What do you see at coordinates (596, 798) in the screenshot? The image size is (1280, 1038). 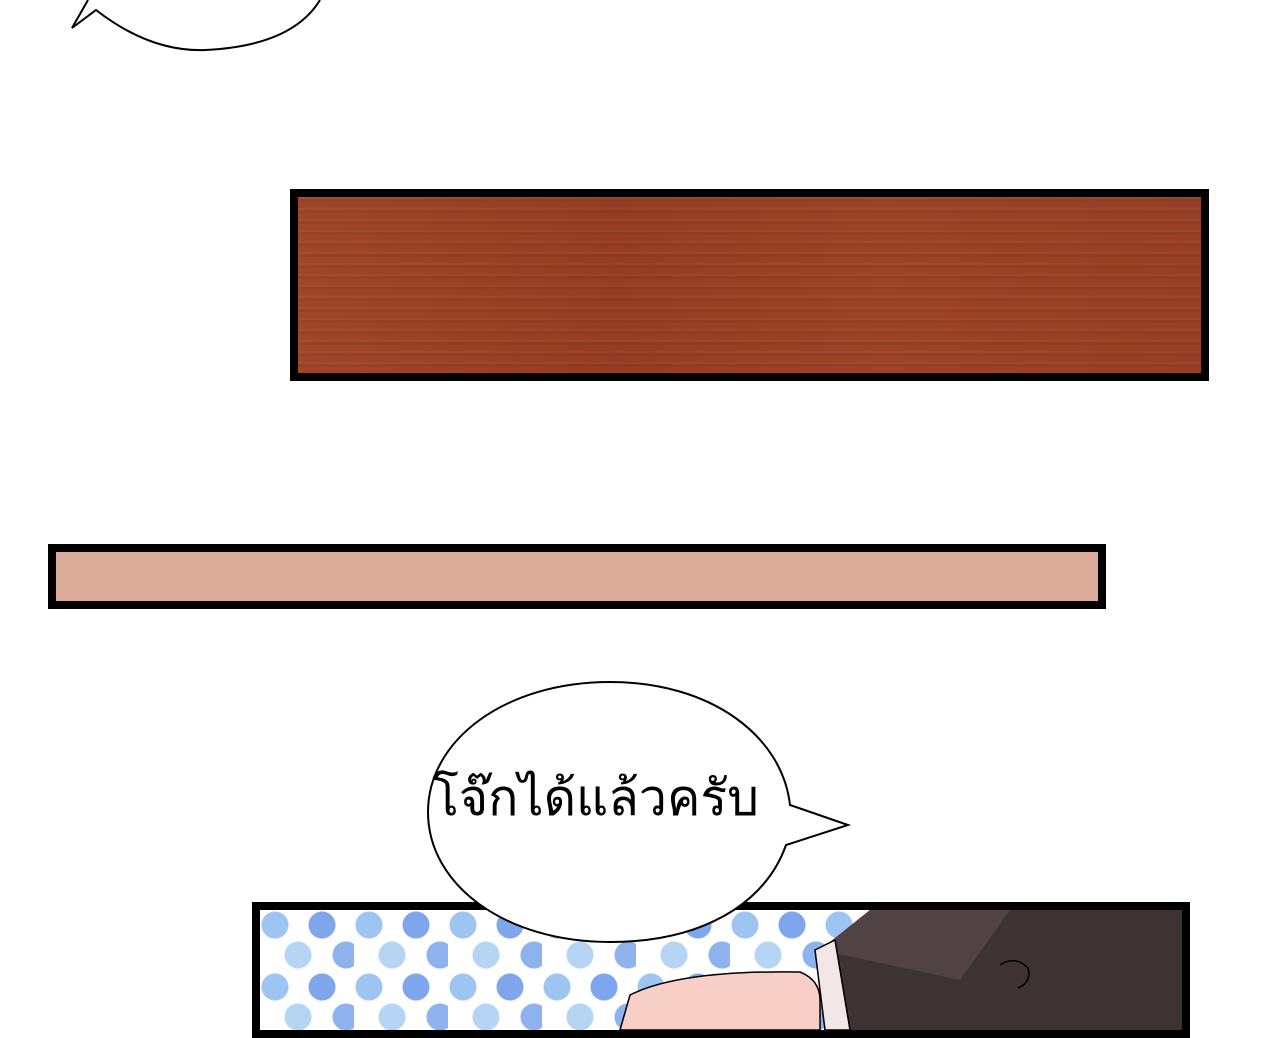 I see `speech-bubble-text: โจ๊กได้แล้วครับ` at bounding box center [596, 798].